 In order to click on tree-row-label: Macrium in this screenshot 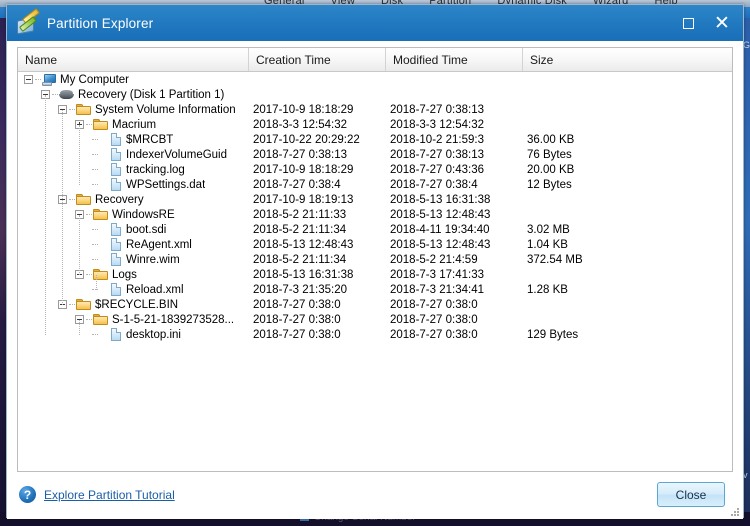, I will do `click(134, 124)`.